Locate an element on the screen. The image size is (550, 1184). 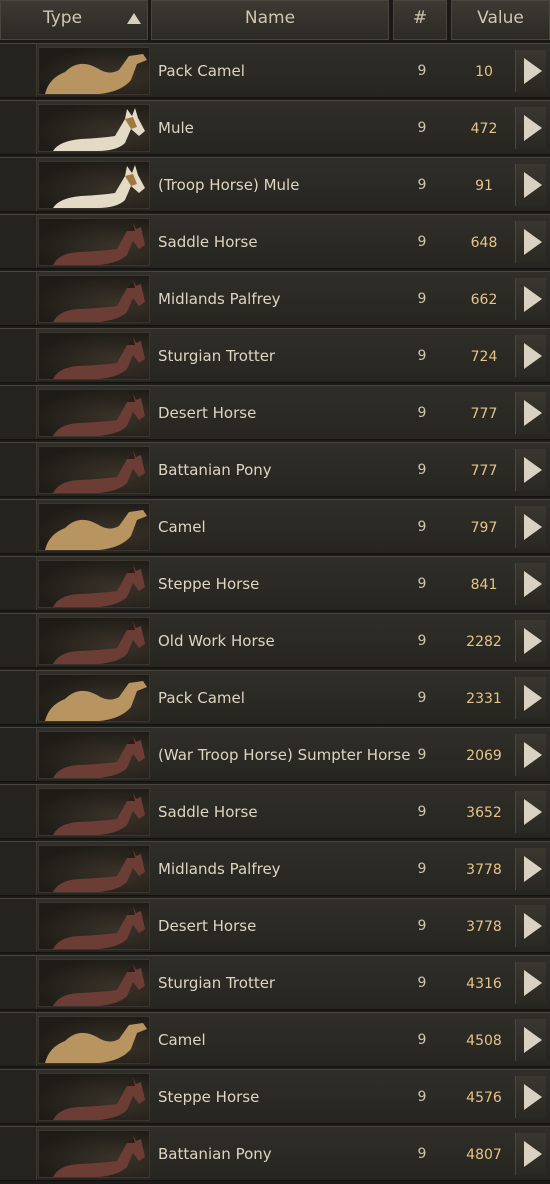
count-header-label: # is located at coordinates (420, 18).